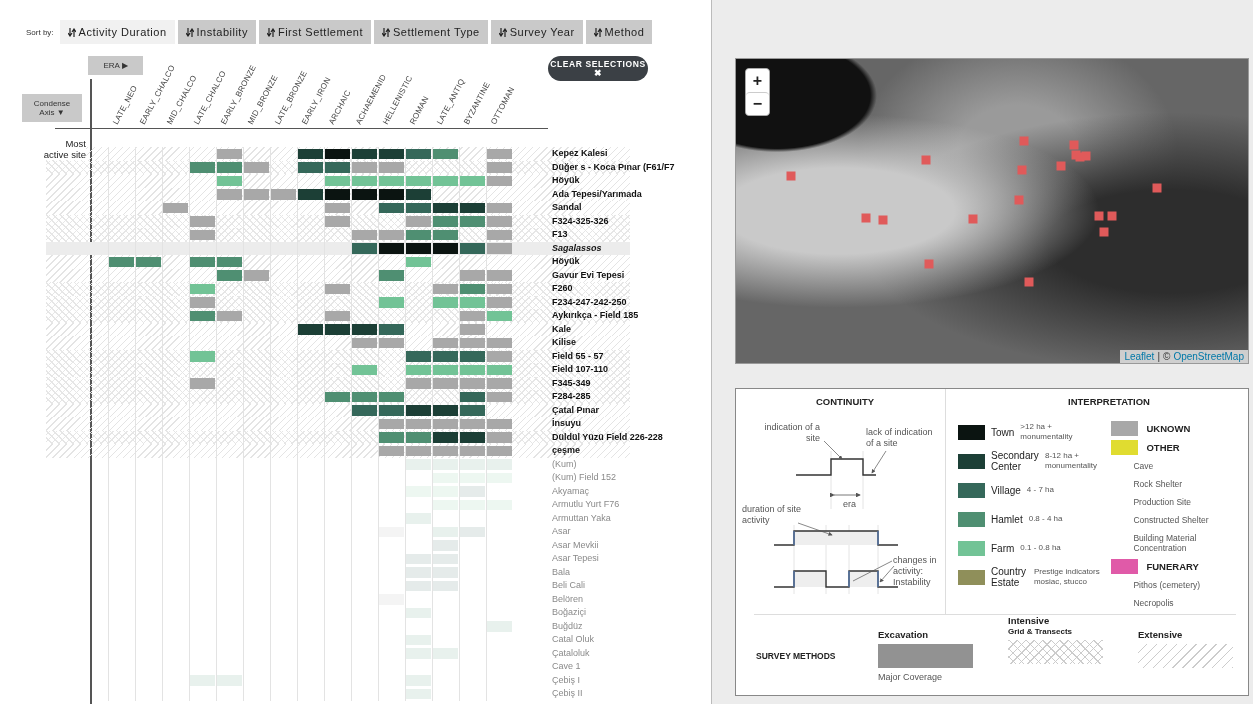 The height and width of the screenshot is (704, 1253). I want to click on legend-label: Hamlet, so click(1007, 519).